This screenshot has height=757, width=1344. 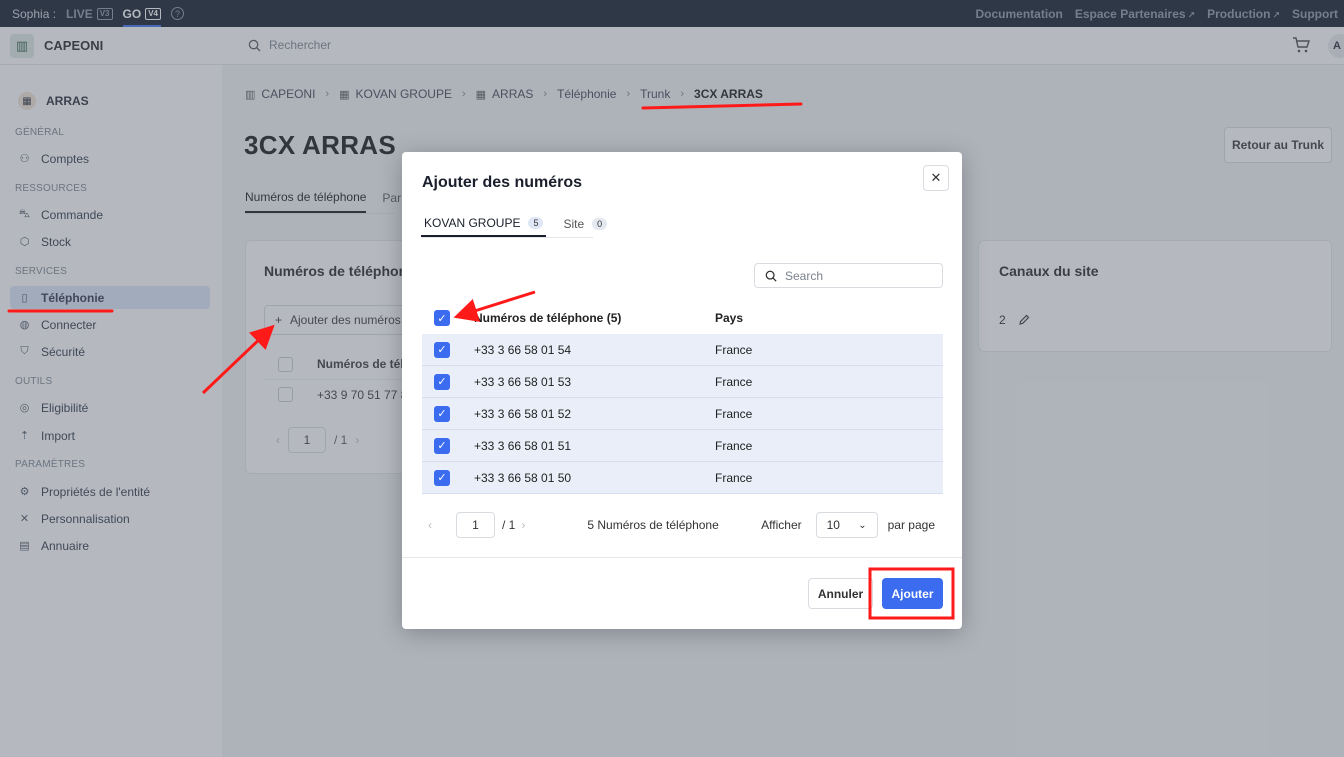 I want to click on count-badge: 5, so click(x=536, y=222).